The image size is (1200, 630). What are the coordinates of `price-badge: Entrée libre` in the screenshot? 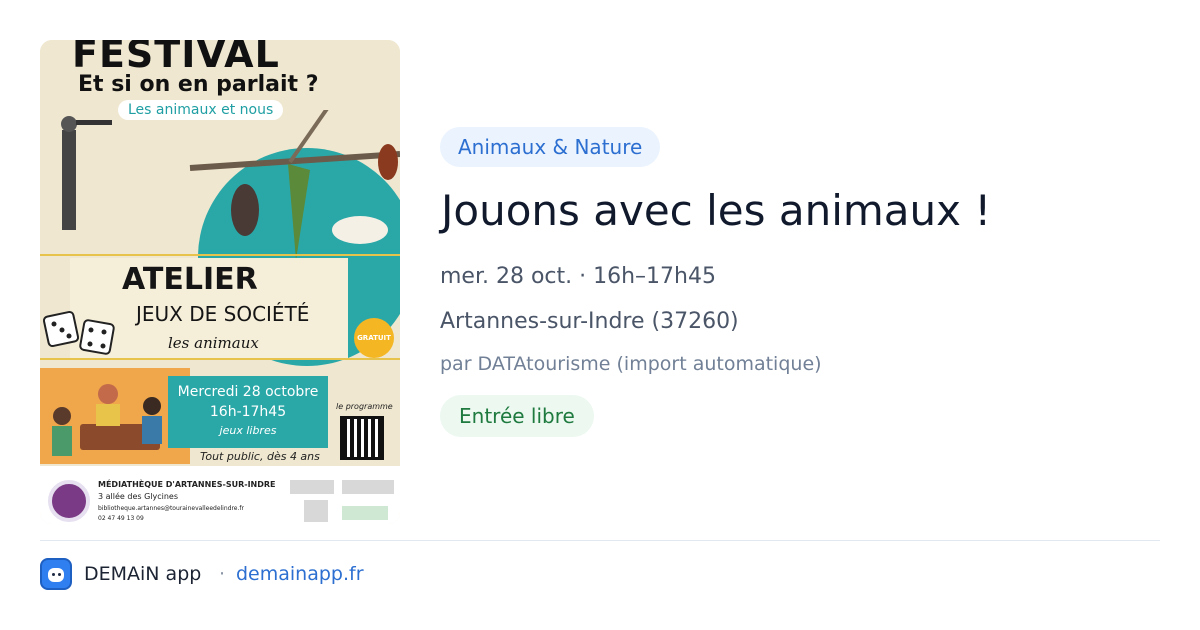 It's located at (517, 416).